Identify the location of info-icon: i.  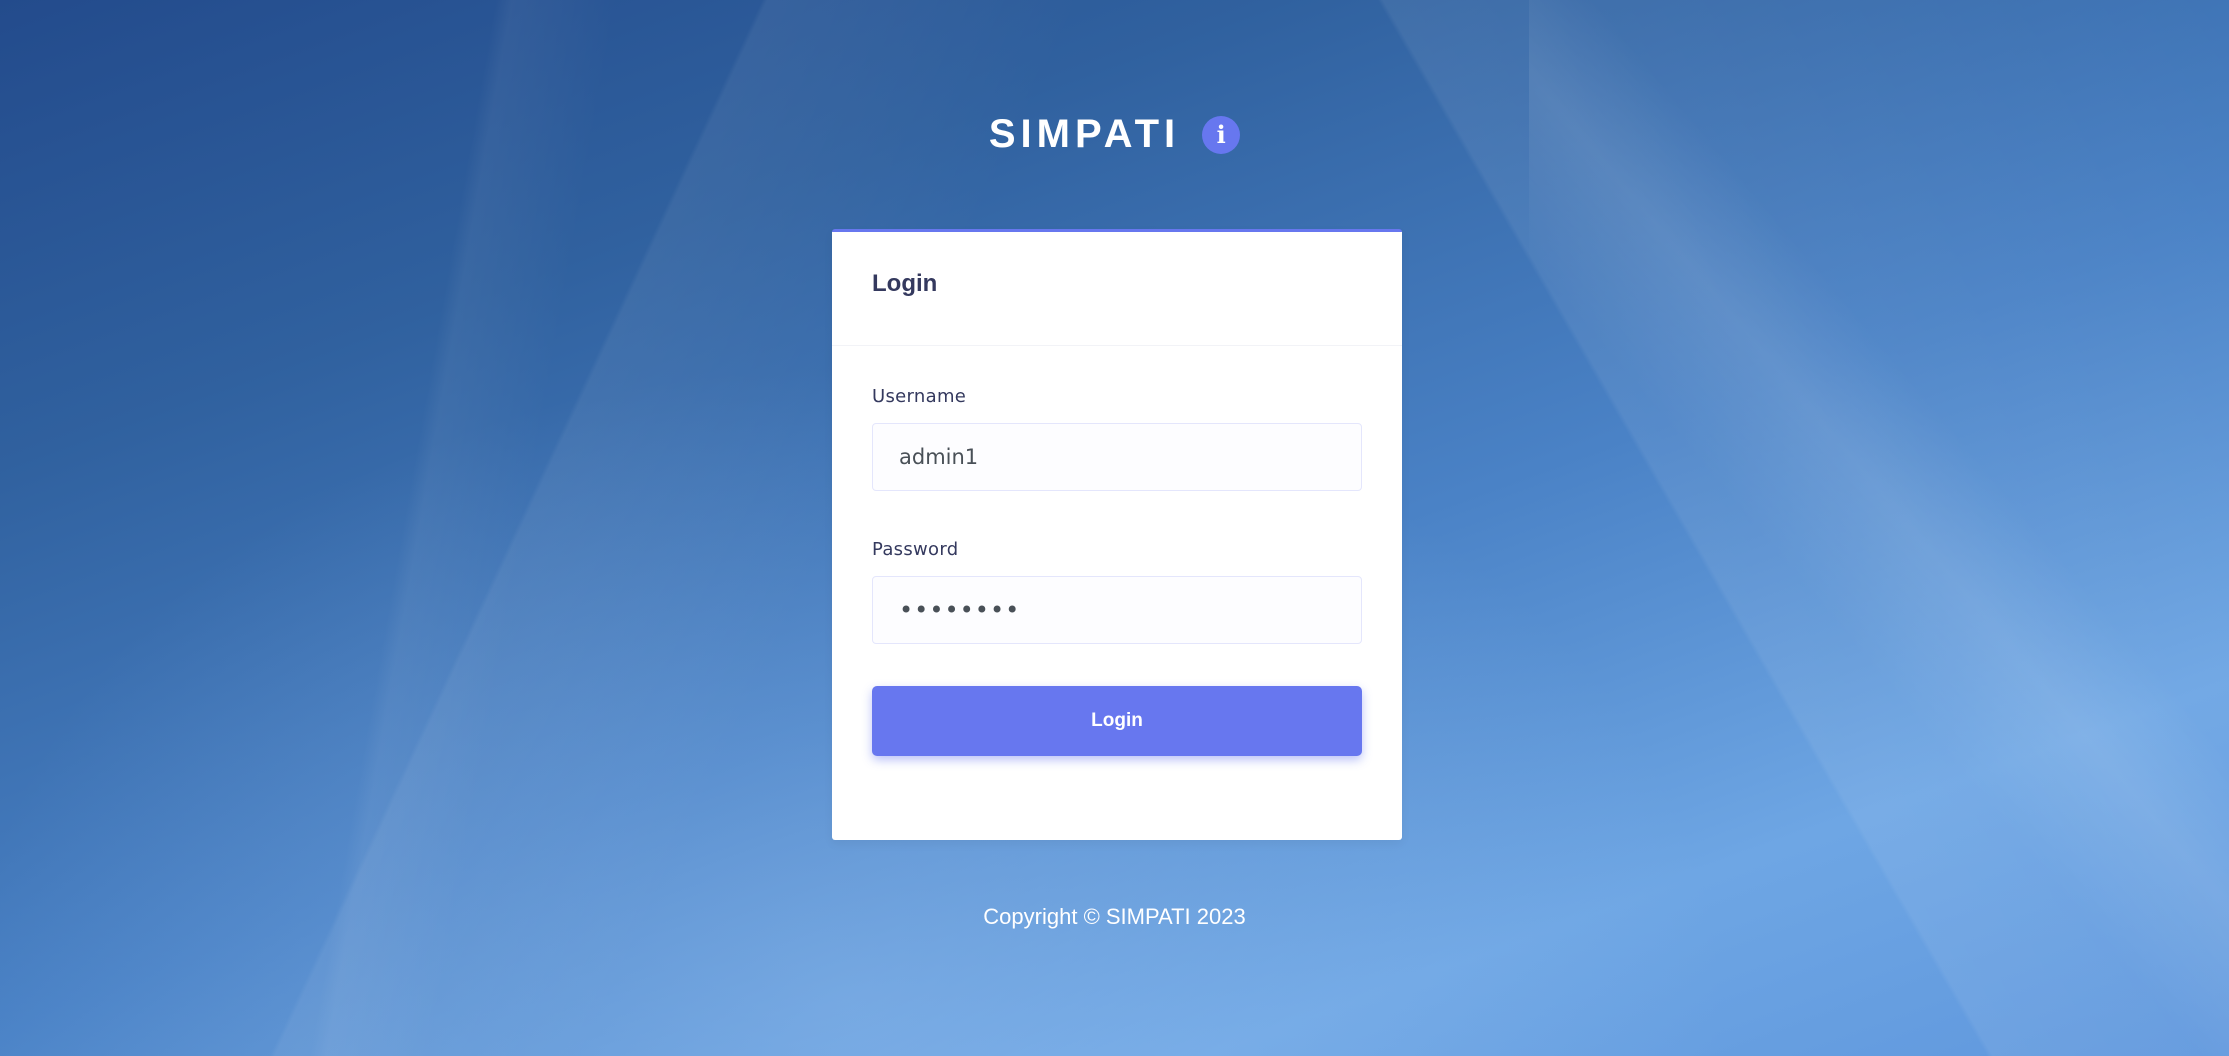
(1221, 134).